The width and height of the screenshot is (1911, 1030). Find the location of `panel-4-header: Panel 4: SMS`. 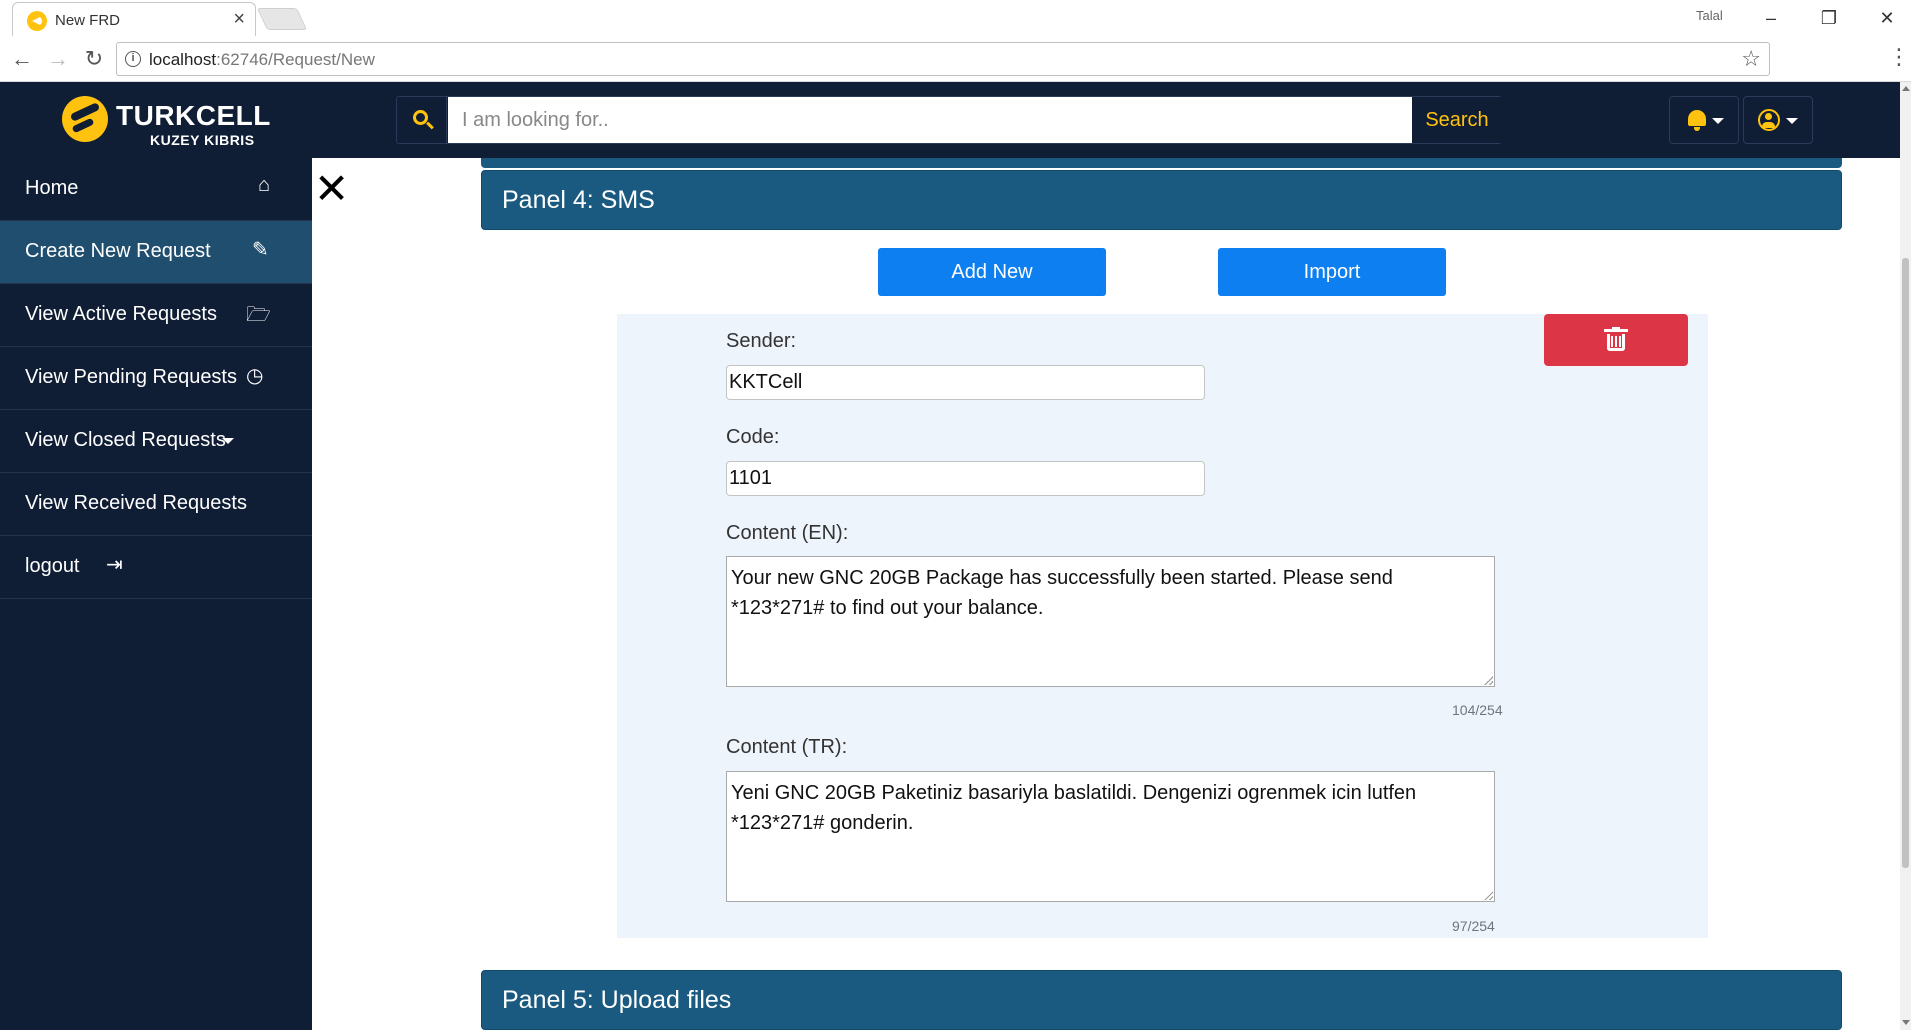

panel-4-header: Panel 4: SMS is located at coordinates (1161, 200).